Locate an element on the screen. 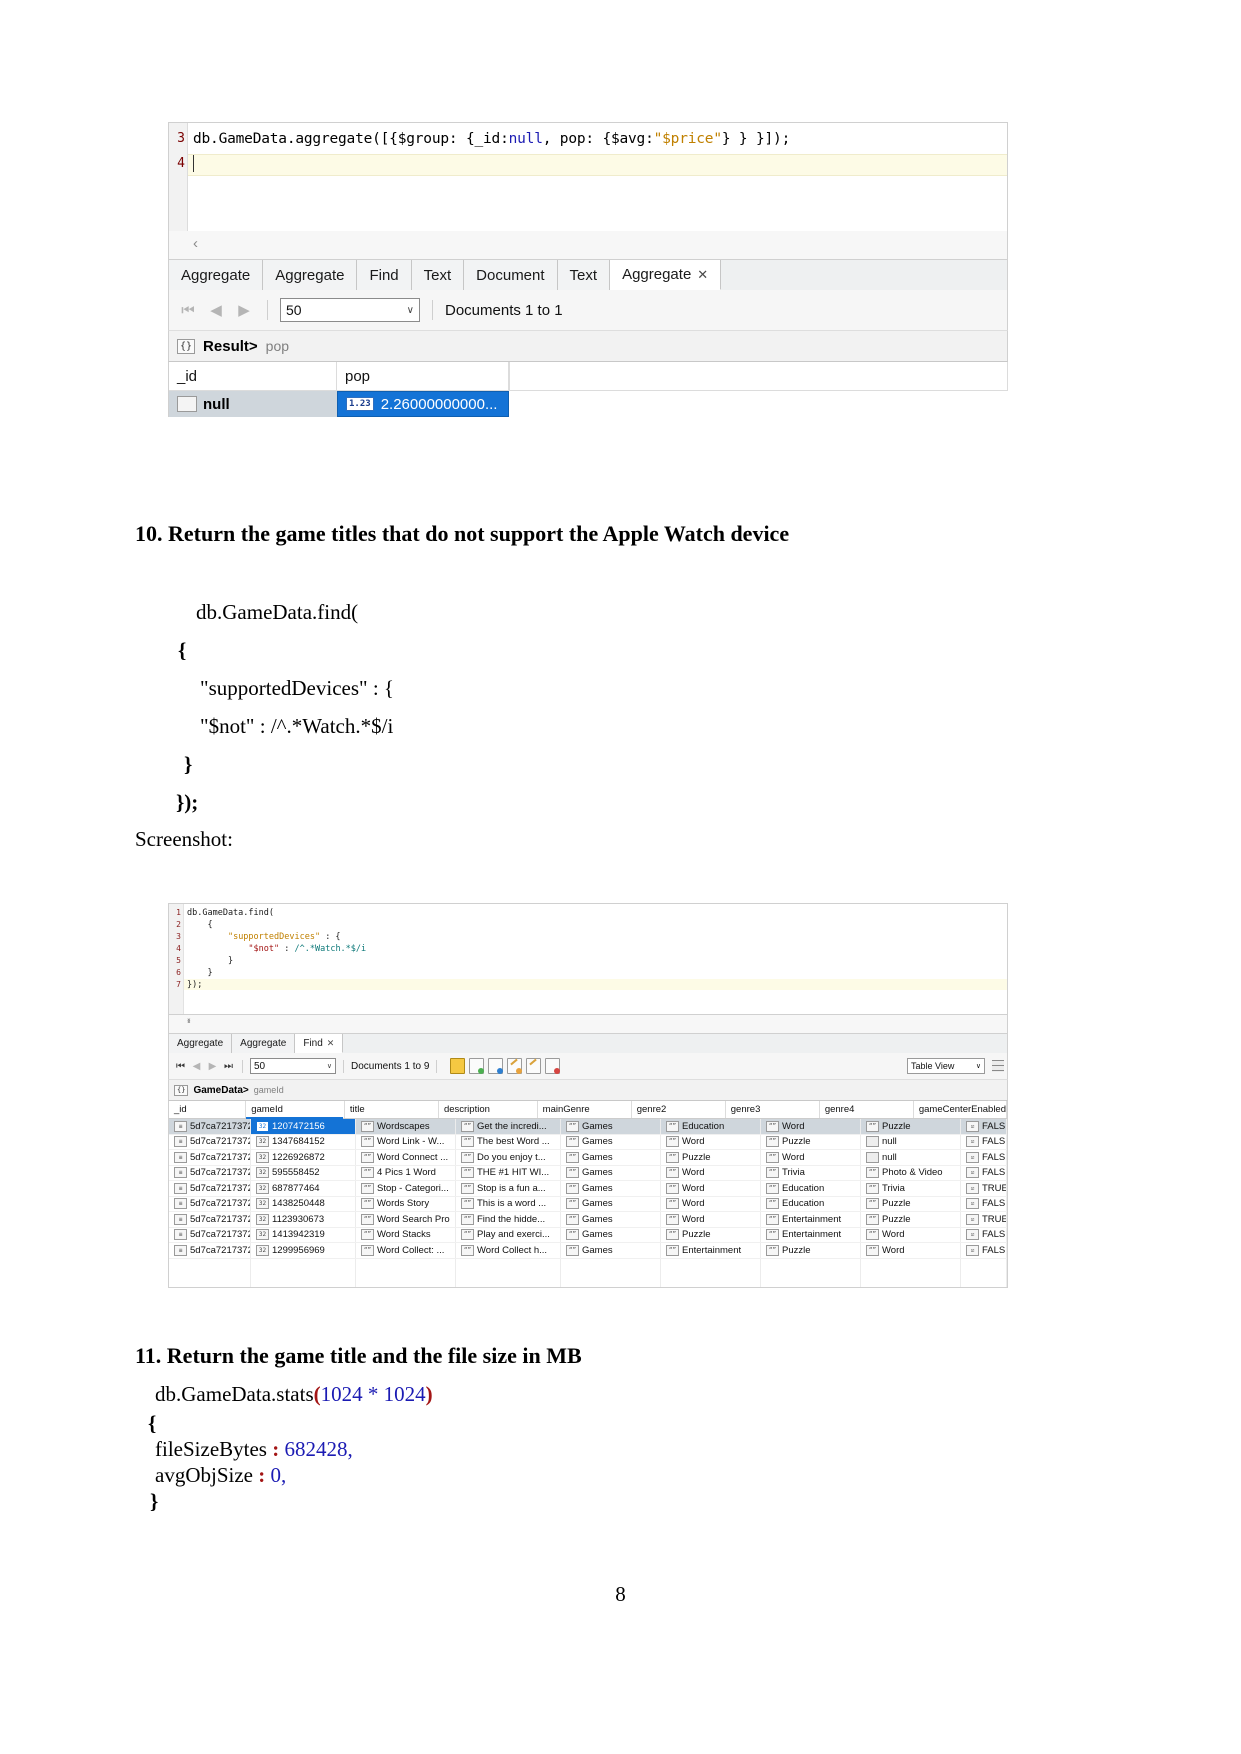 The width and height of the screenshot is (1241, 1754). cell-genre4: “” Word is located at coordinates (911, 1234).